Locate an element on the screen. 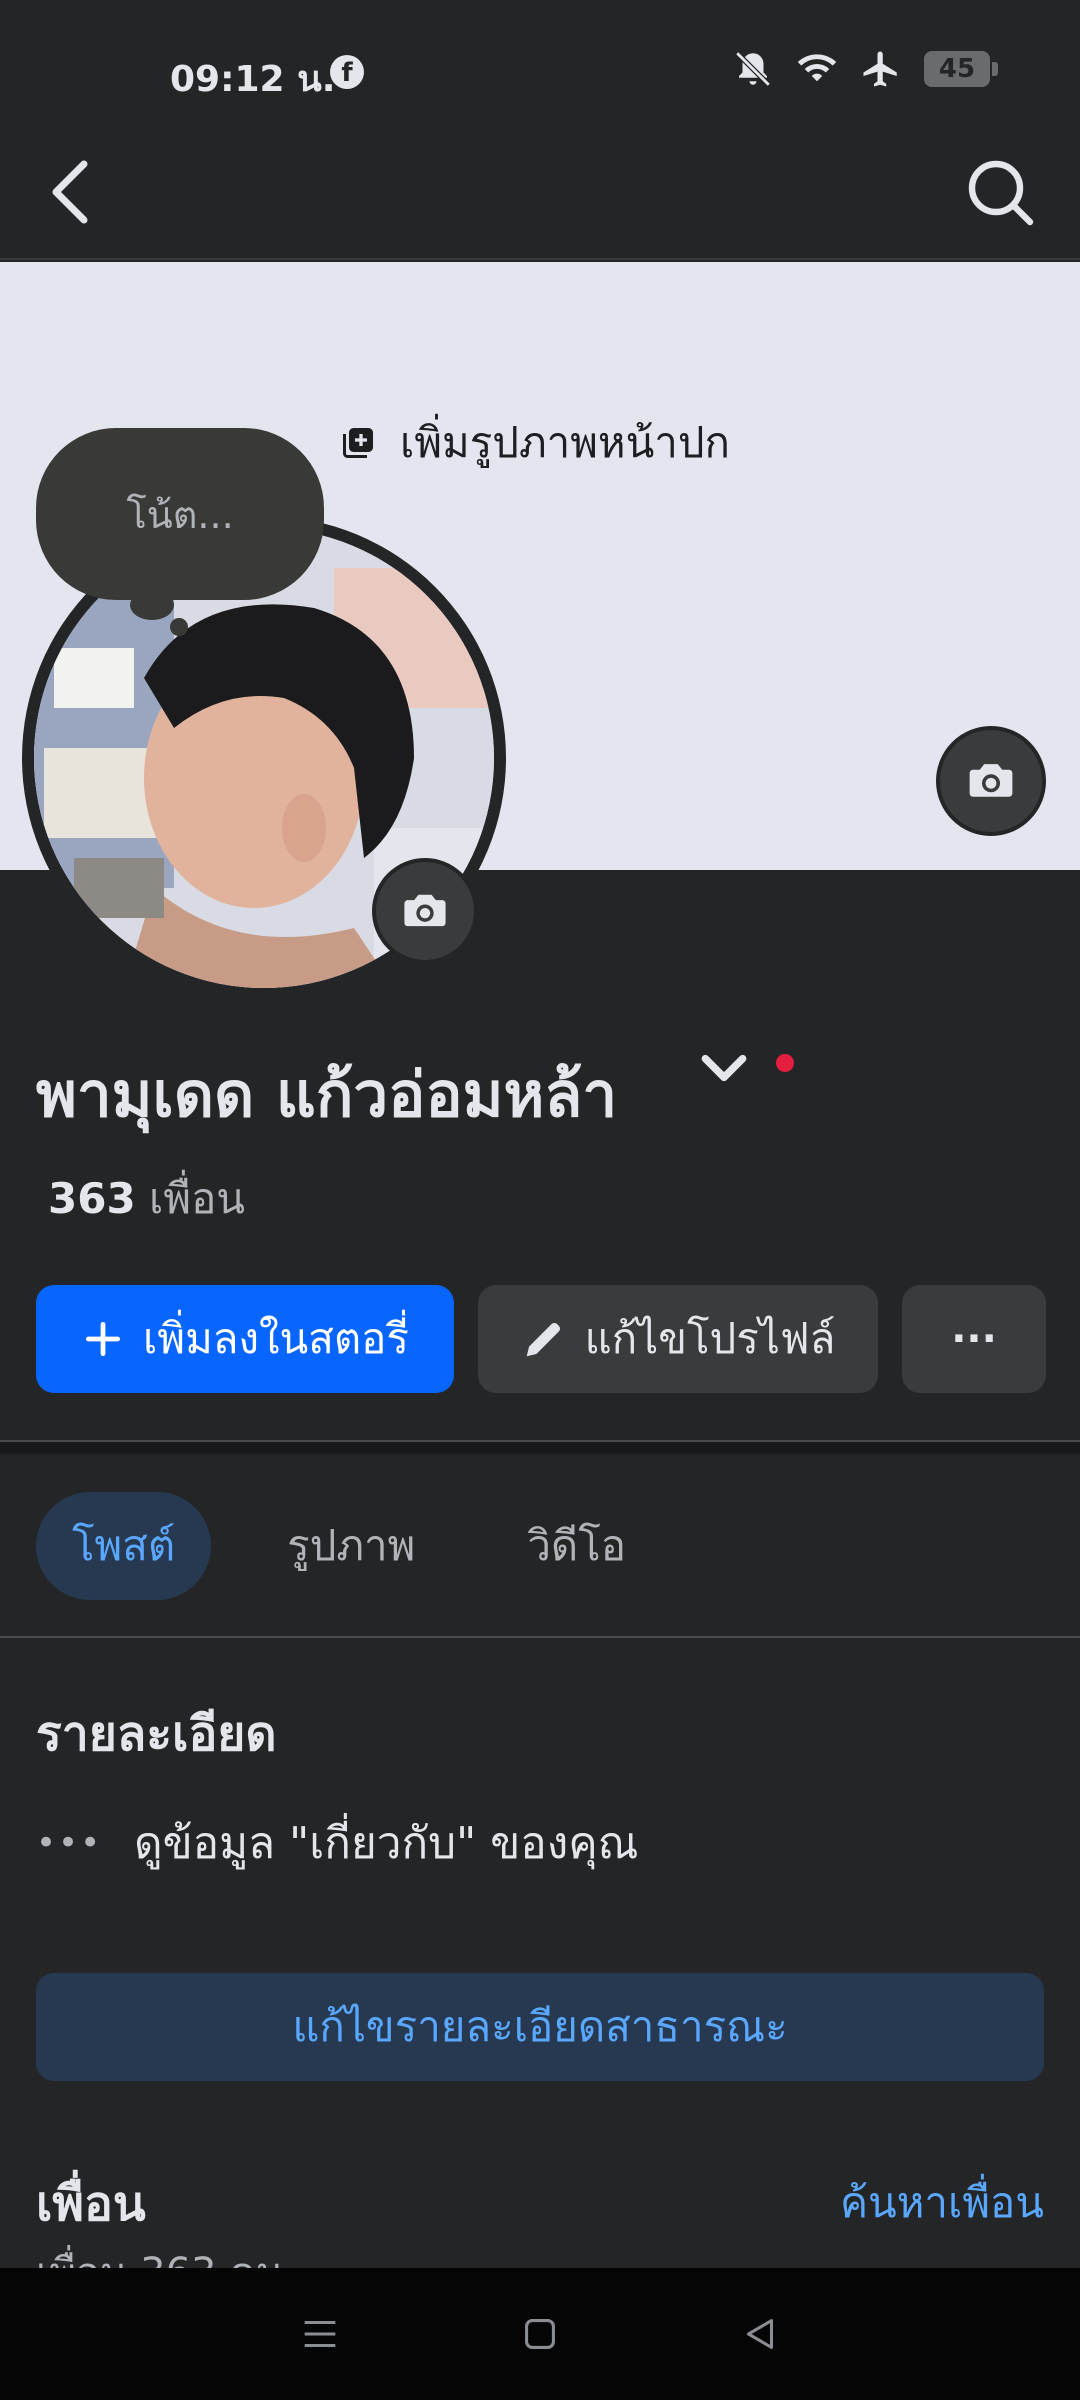  notification-dot is located at coordinates (785, 1063).